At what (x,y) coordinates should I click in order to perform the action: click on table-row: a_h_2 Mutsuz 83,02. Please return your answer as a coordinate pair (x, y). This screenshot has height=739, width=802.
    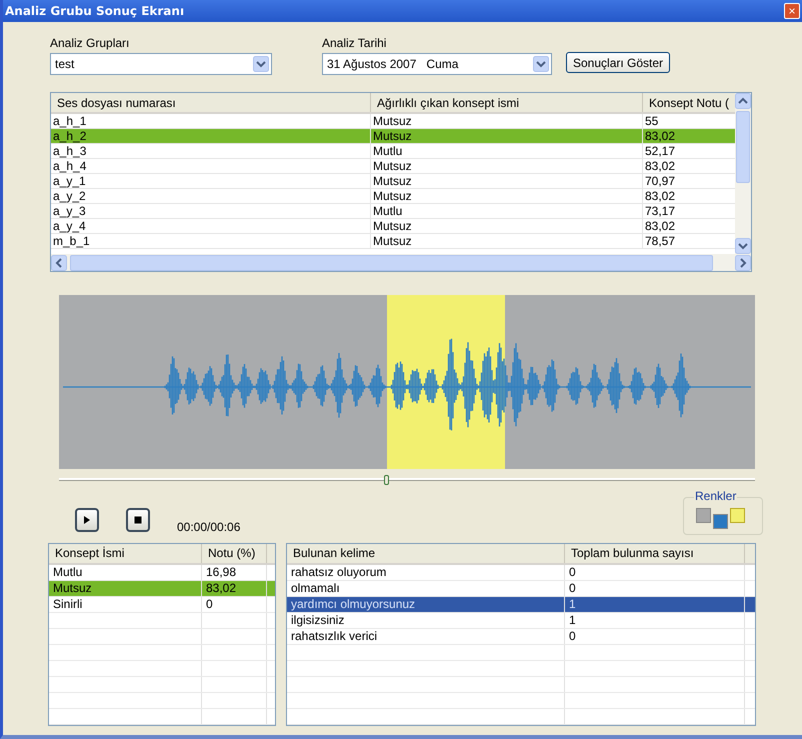
    Looking at the image, I should click on (394, 136).